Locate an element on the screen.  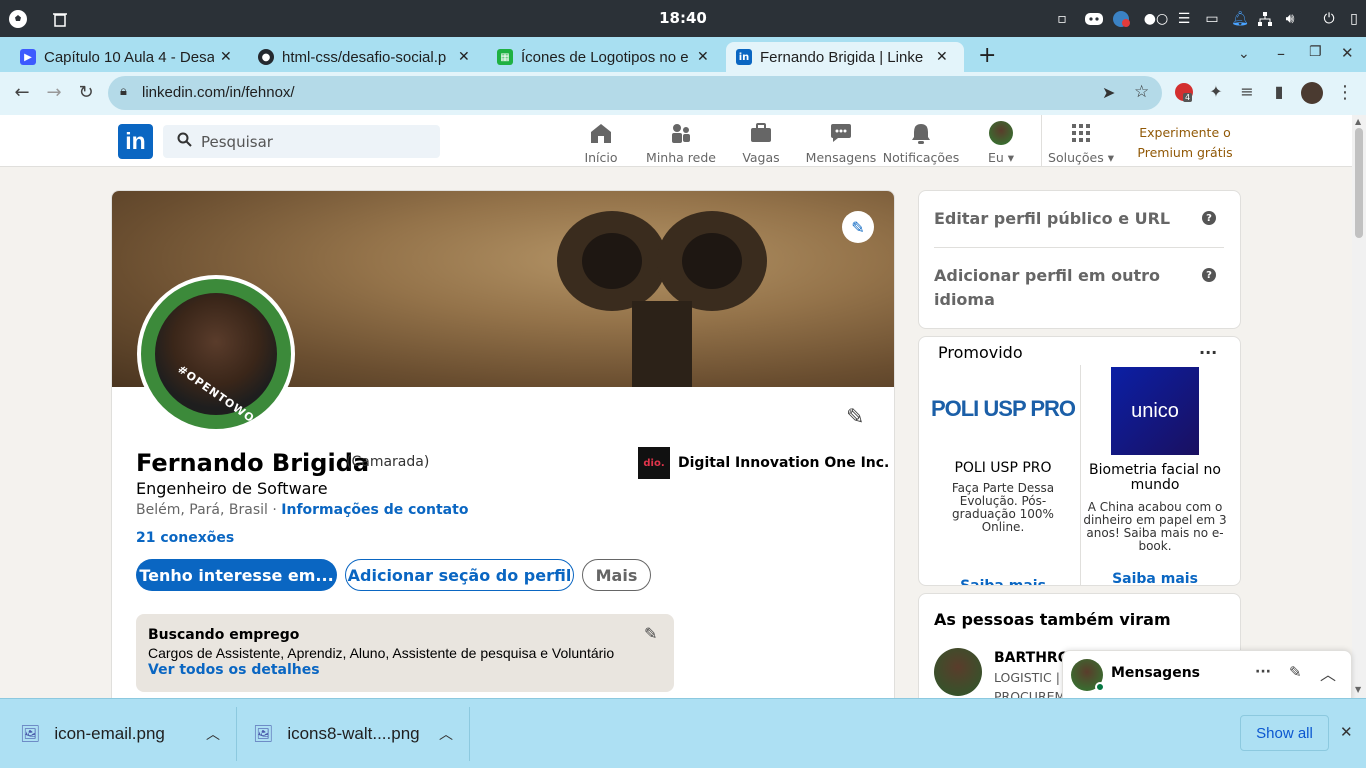
nav-label: Início is located at coordinates (601, 157).